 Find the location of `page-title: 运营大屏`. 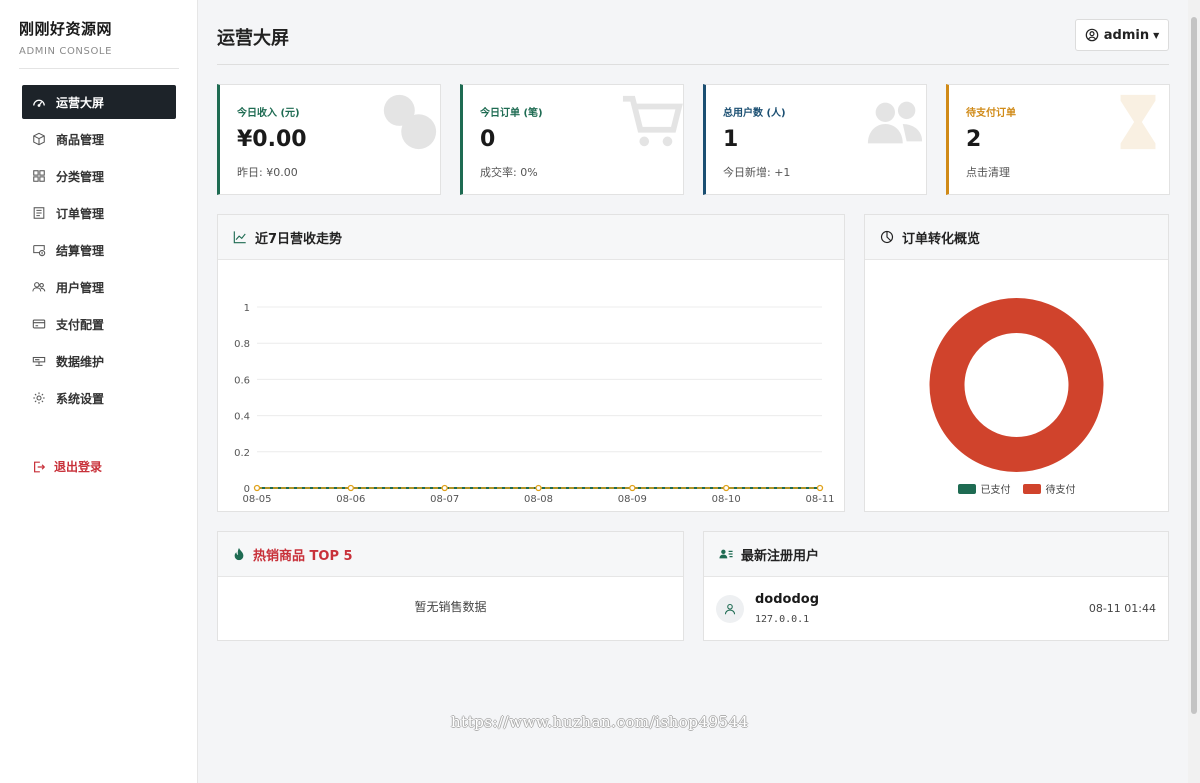

page-title: 运营大屏 is located at coordinates (253, 38).